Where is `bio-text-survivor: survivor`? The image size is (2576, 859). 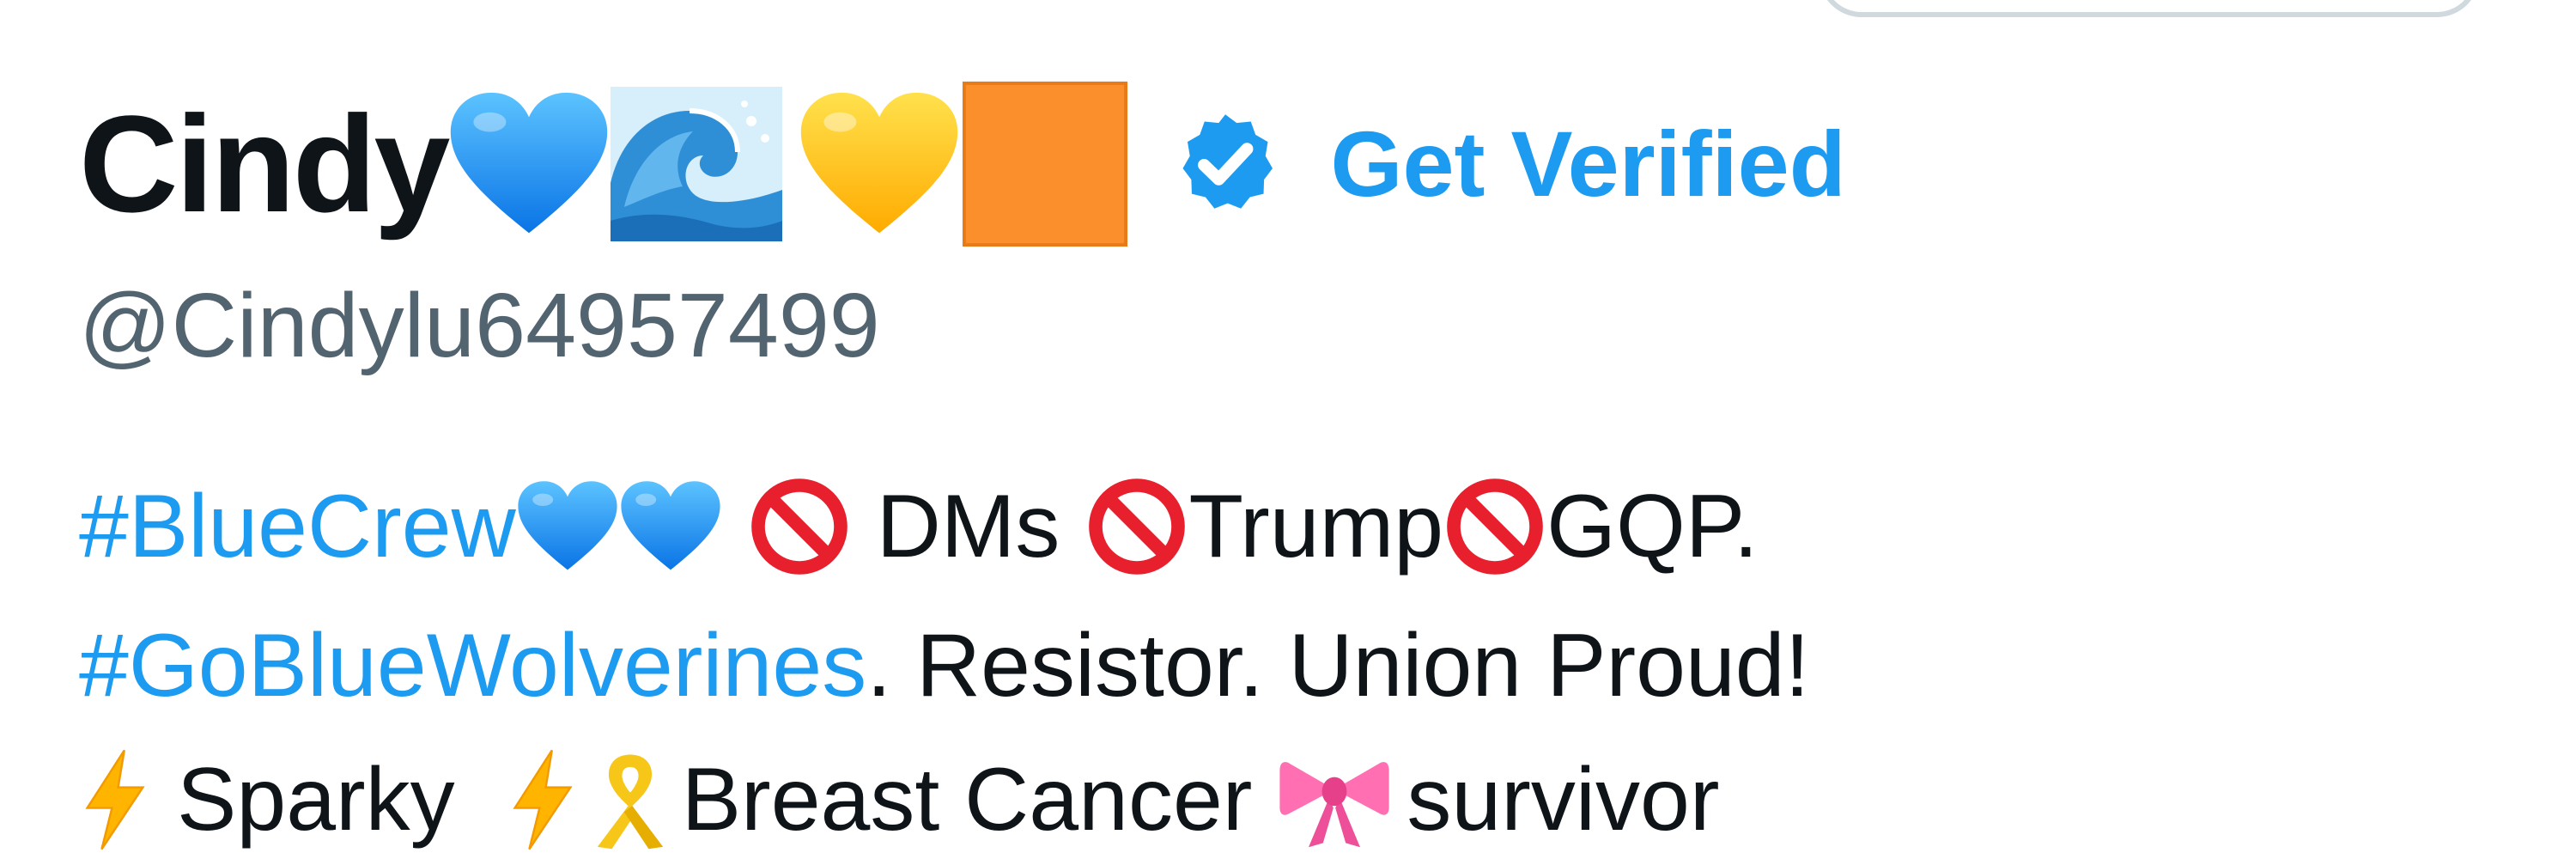 bio-text-survivor: survivor is located at coordinates (1563, 800).